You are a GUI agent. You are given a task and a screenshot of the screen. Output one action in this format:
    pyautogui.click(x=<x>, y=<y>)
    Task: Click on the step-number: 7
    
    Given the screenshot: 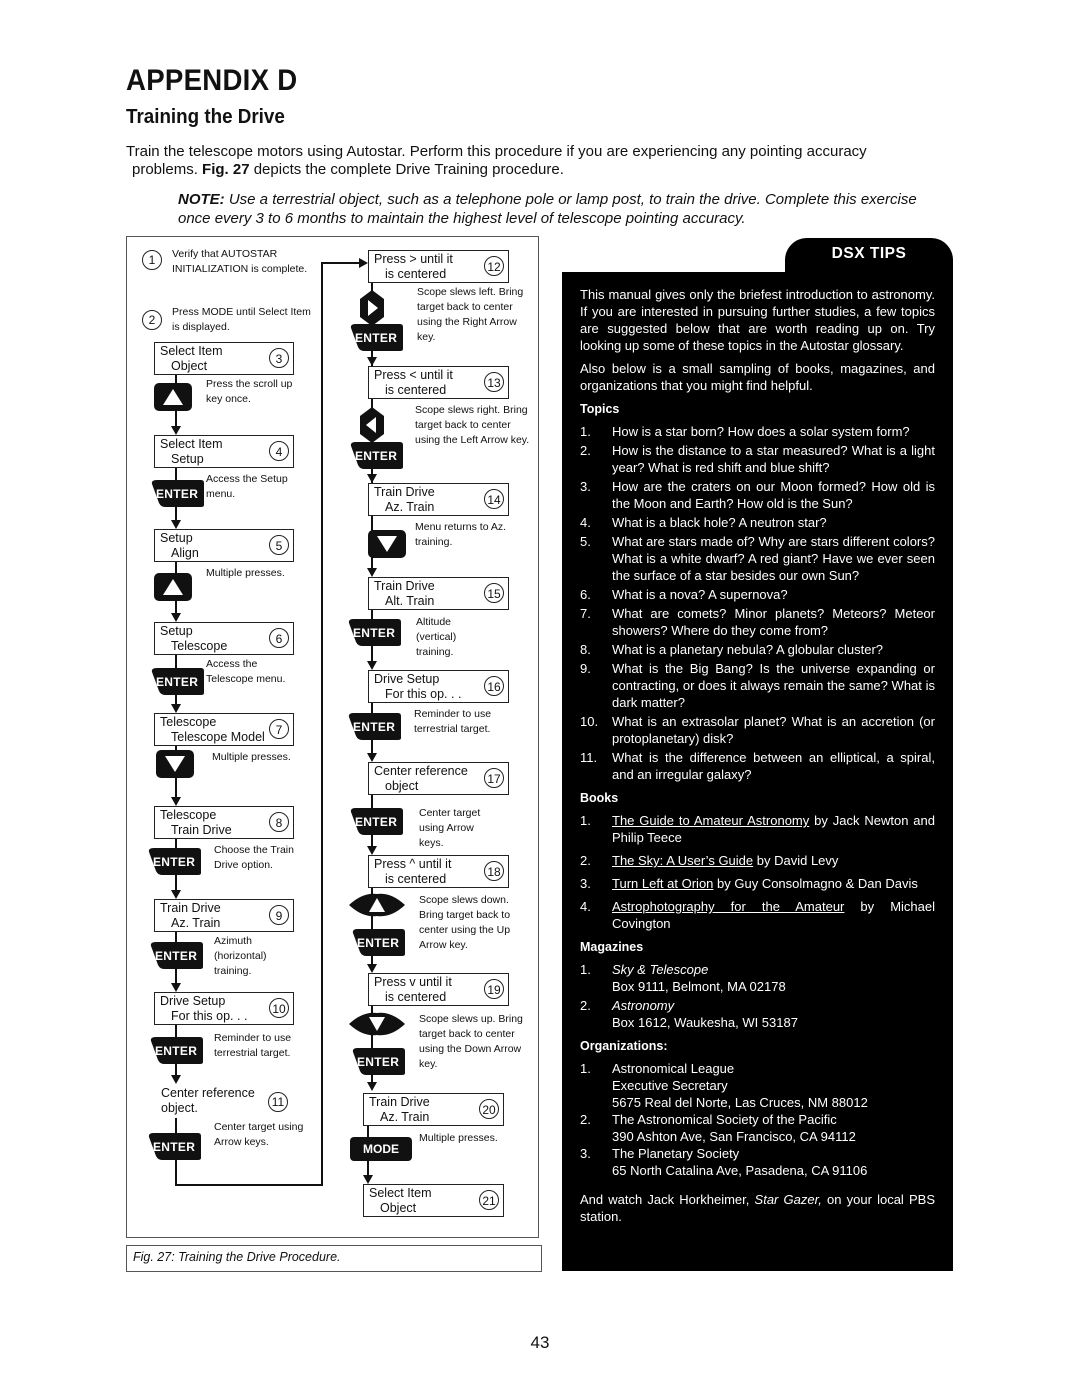 What is the action you would take?
    pyautogui.click(x=279, y=729)
    